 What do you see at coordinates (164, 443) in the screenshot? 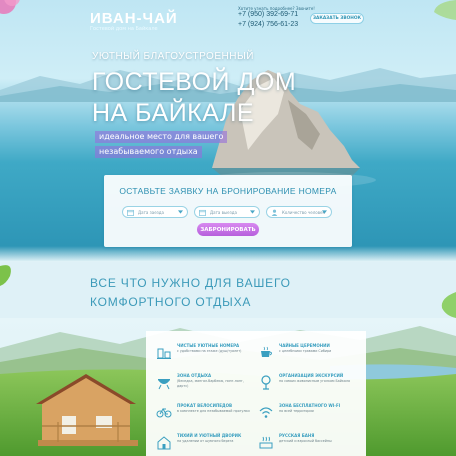
I see `yard-icon` at bounding box center [164, 443].